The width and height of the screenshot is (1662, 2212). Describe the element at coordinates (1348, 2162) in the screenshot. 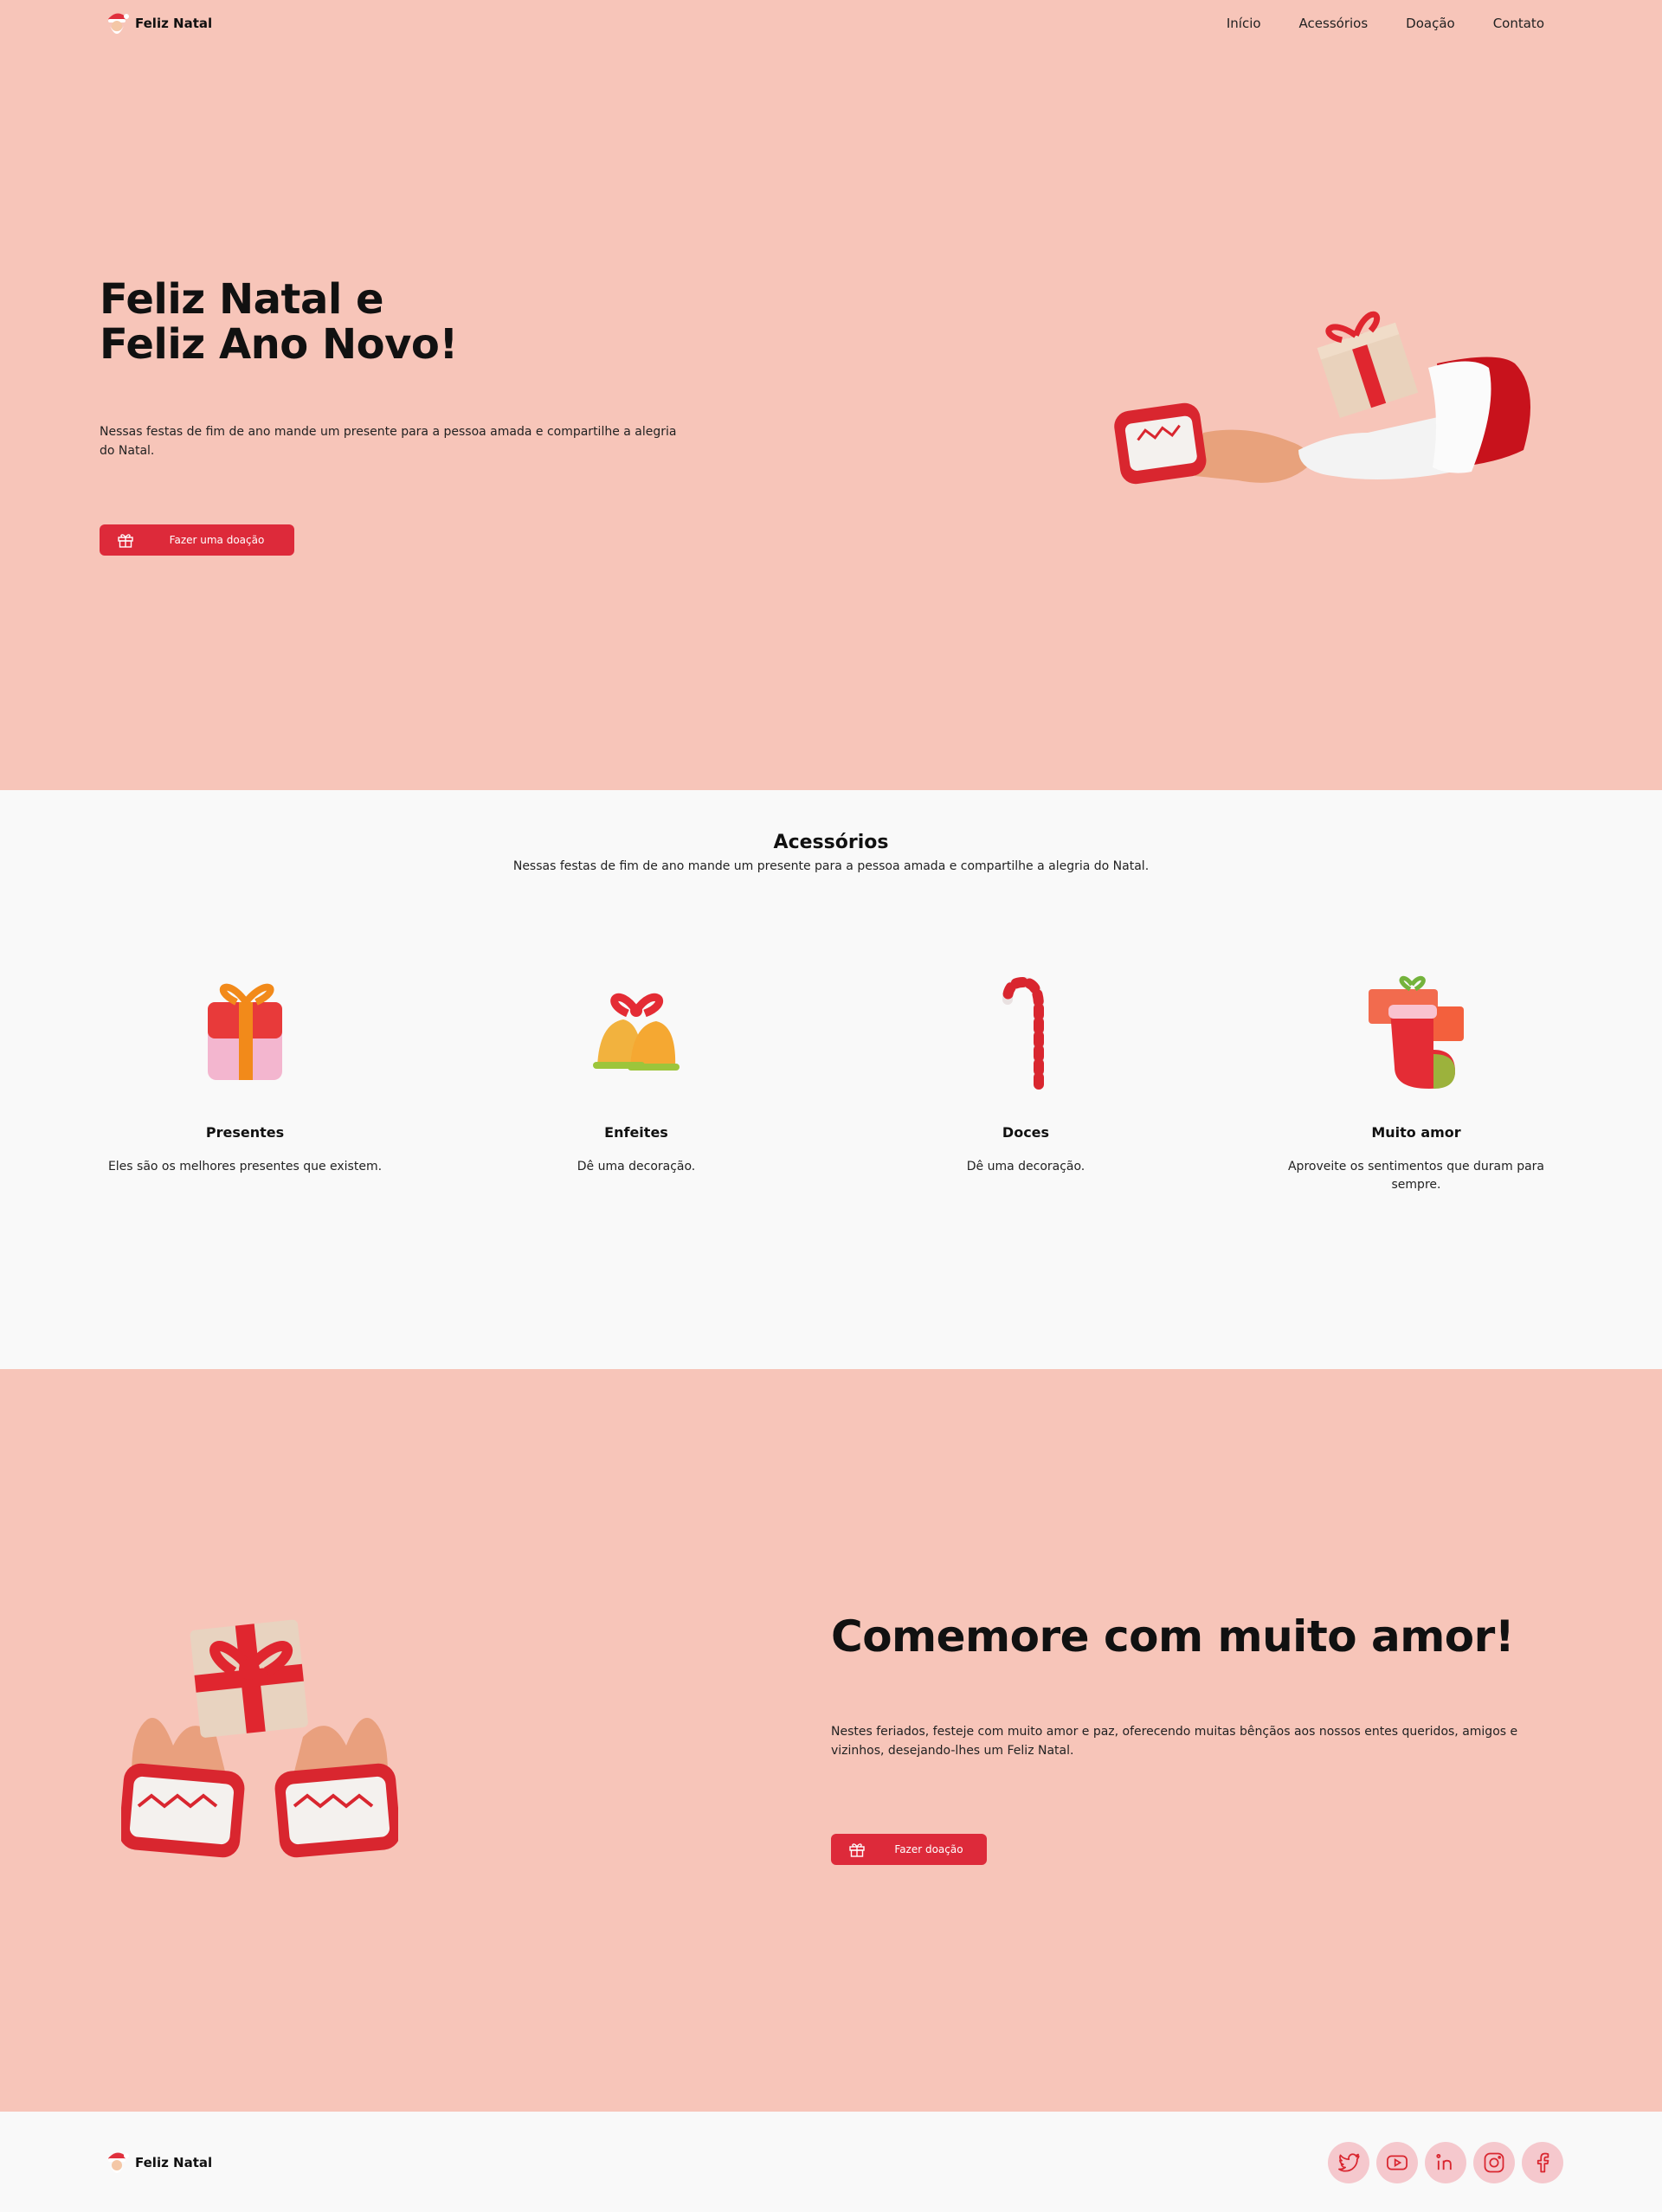

I see `twitter-icon` at that location.